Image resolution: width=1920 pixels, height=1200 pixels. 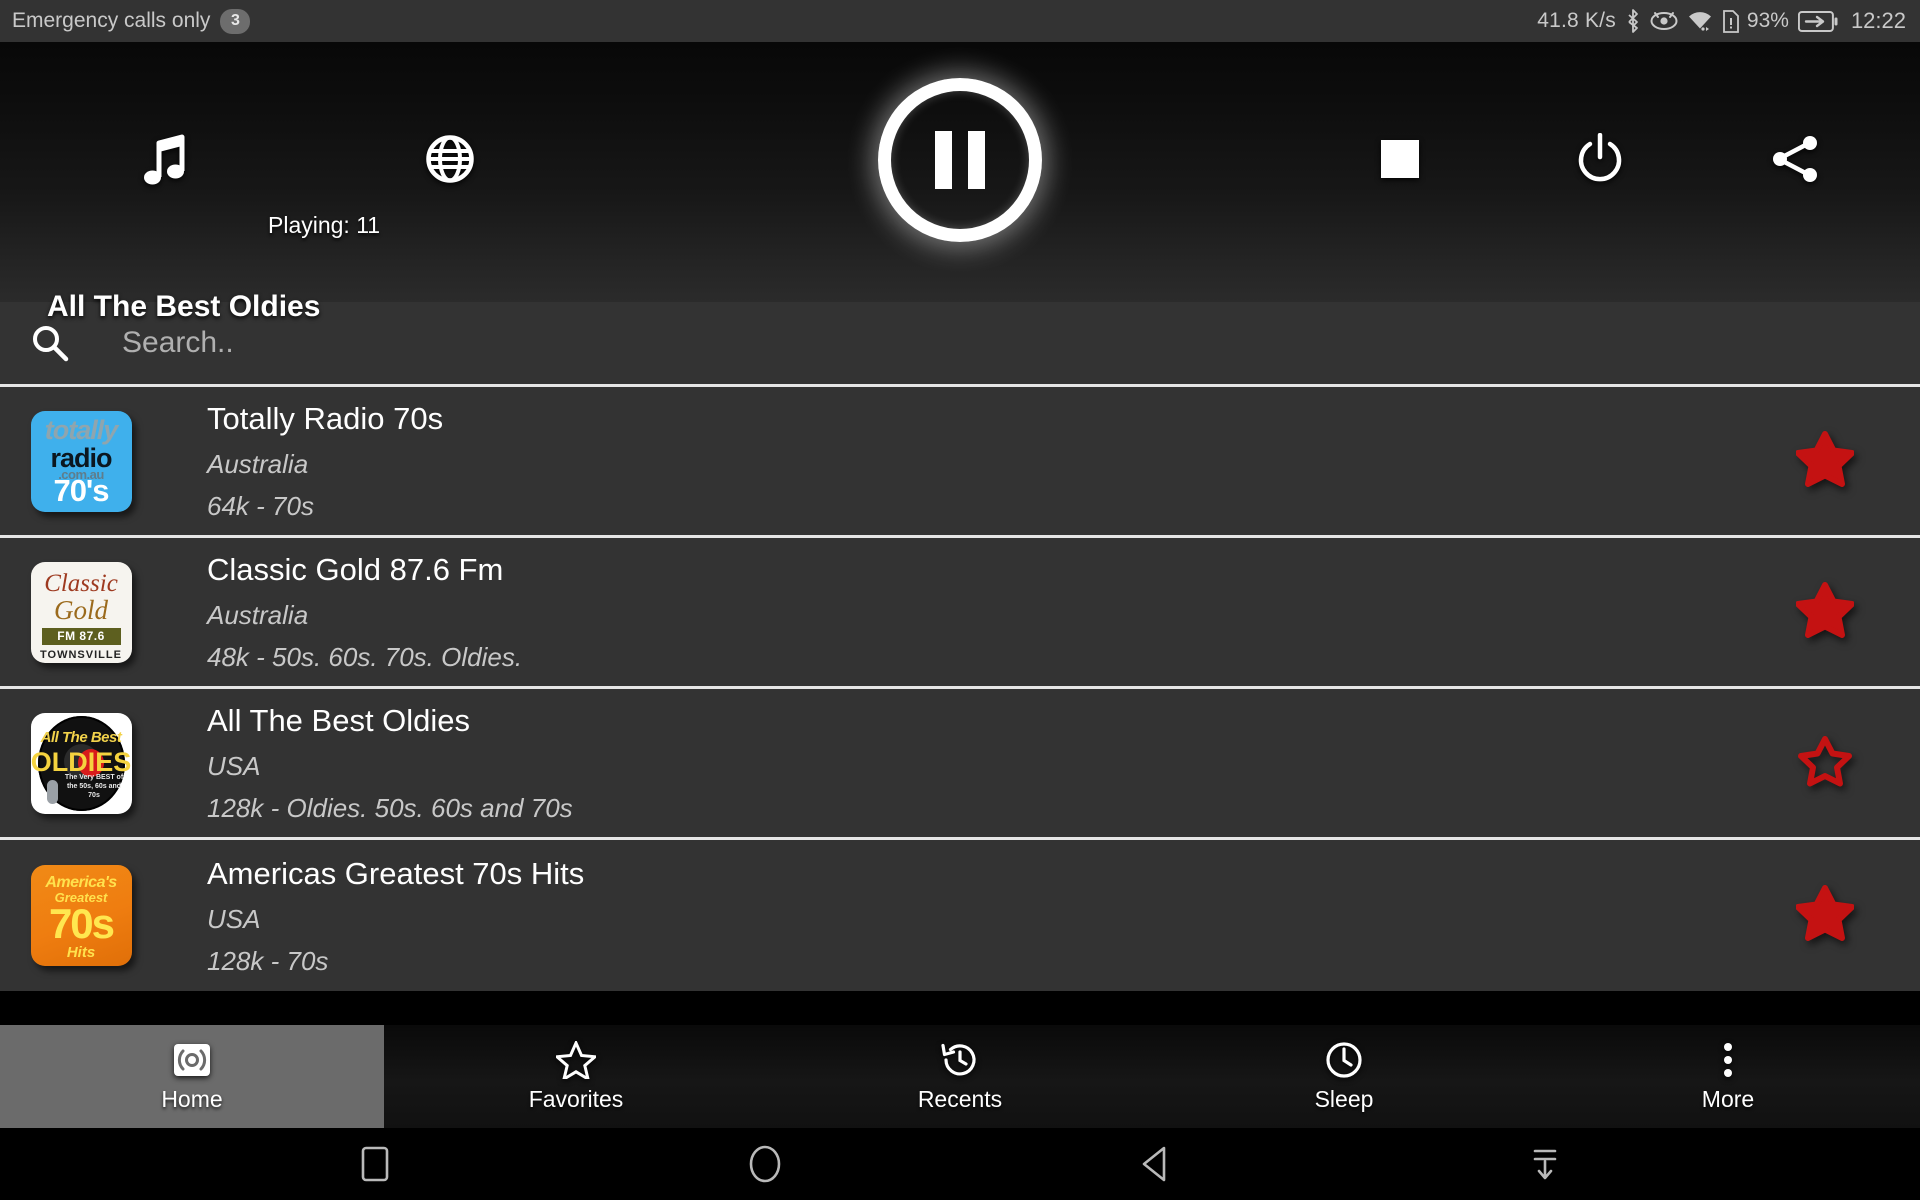 What do you see at coordinates (339, 720) in the screenshot?
I see `station-name: All The Best Oldies` at bounding box center [339, 720].